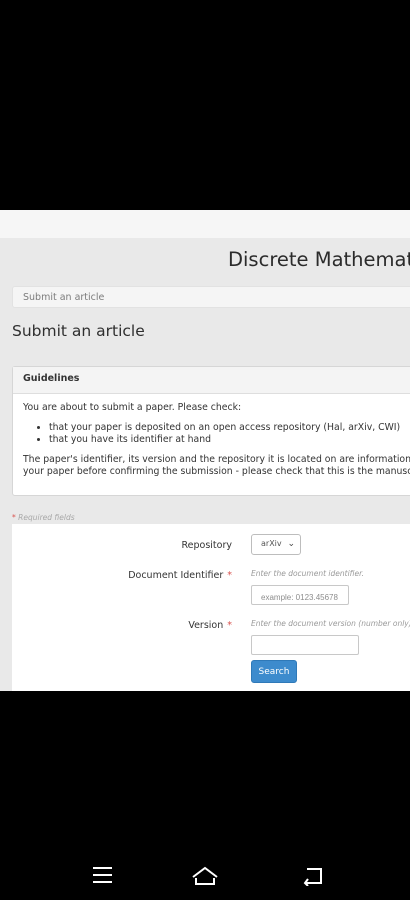 The image size is (410, 900). Describe the element at coordinates (206, 625) in the screenshot. I see `version-label-text: Version` at that location.